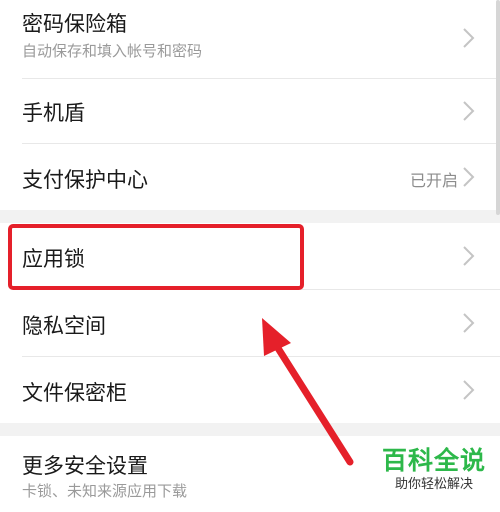 This screenshot has width=500, height=512. I want to click on phone-shield-title: 手机盾, so click(53, 113).